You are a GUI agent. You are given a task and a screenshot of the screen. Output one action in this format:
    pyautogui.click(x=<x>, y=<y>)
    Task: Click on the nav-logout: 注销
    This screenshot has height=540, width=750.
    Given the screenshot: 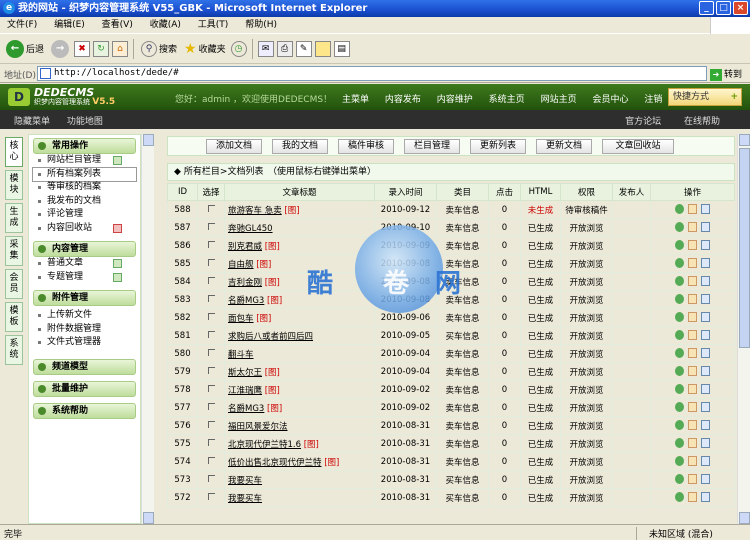 What is the action you would take?
    pyautogui.click(x=653, y=100)
    